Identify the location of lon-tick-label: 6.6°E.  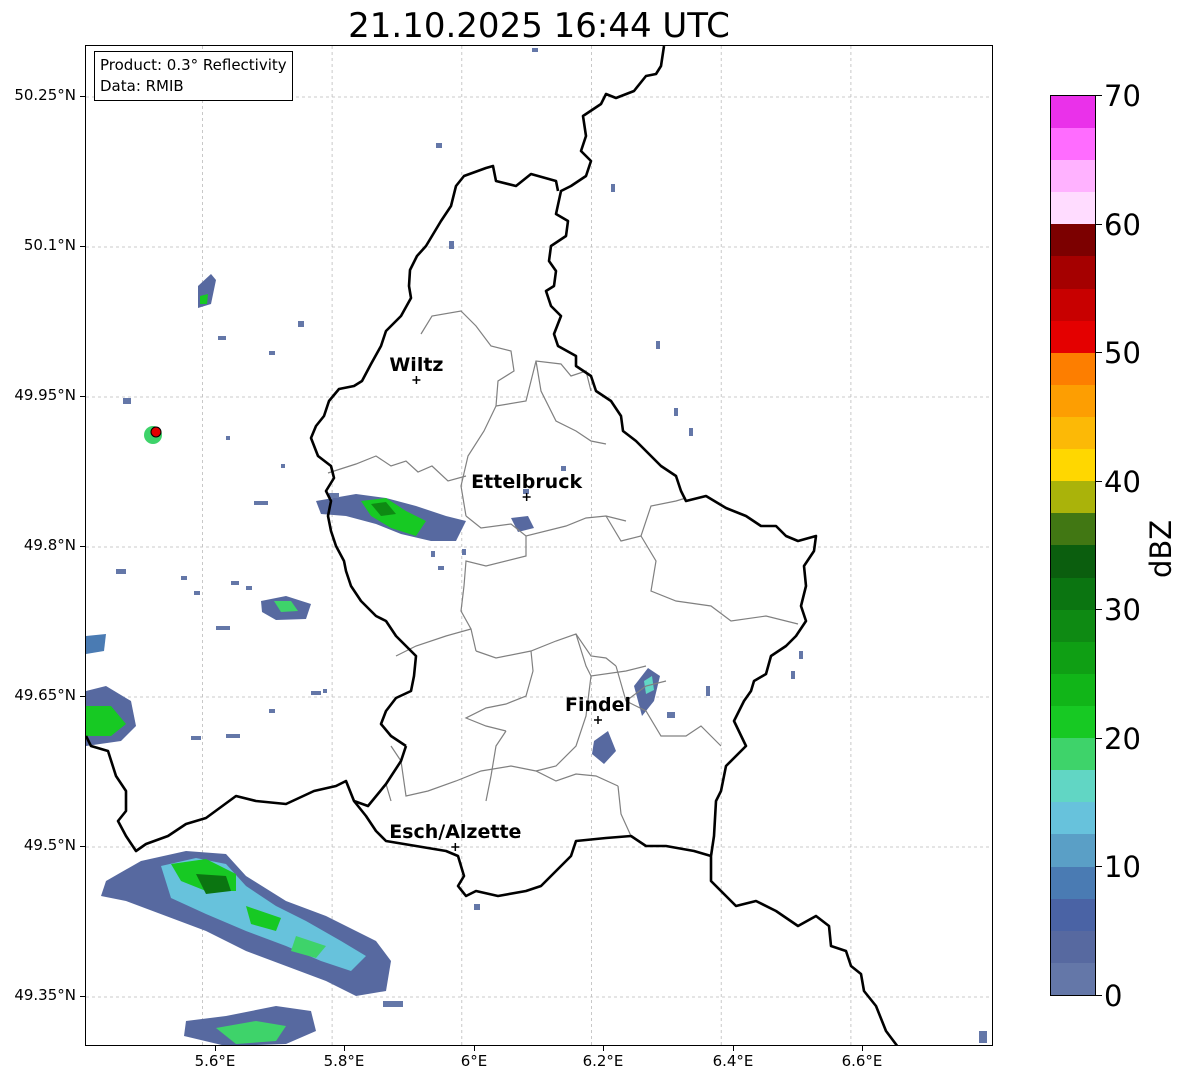
(862, 1061).